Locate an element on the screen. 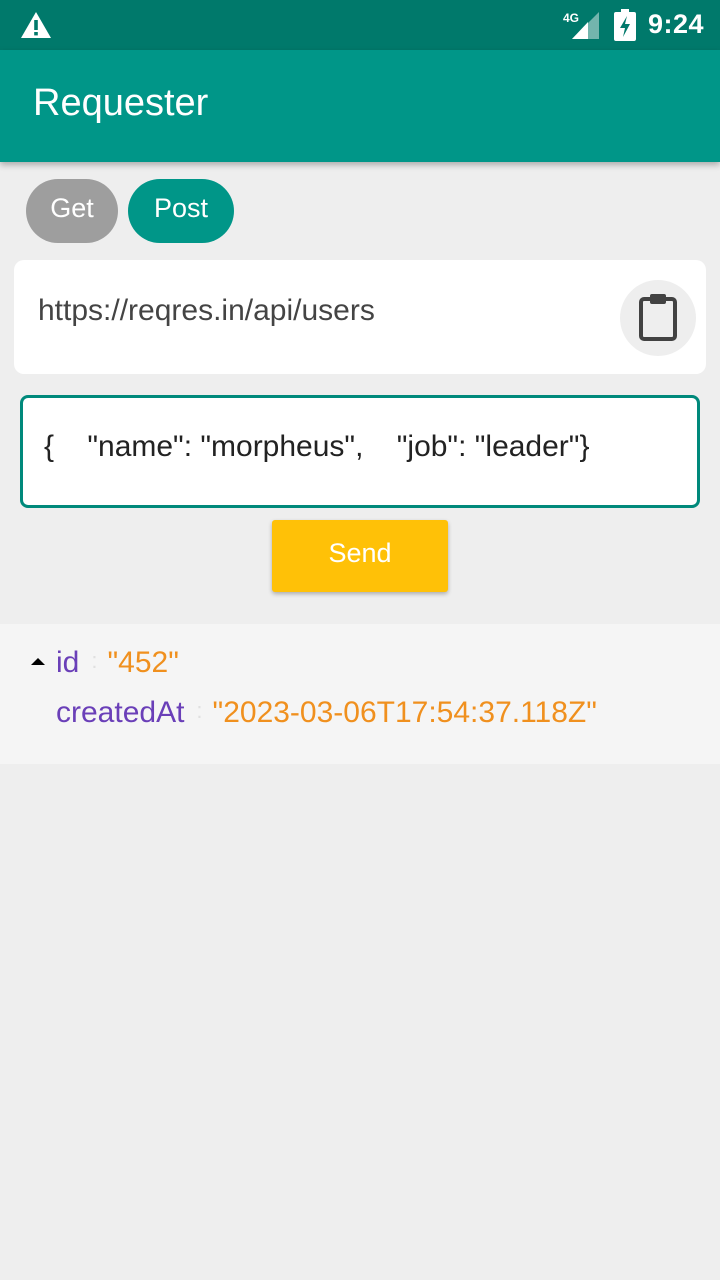 Image resolution: width=720 pixels, height=1280 pixels. get-method-chip: Get is located at coordinates (72, 211).